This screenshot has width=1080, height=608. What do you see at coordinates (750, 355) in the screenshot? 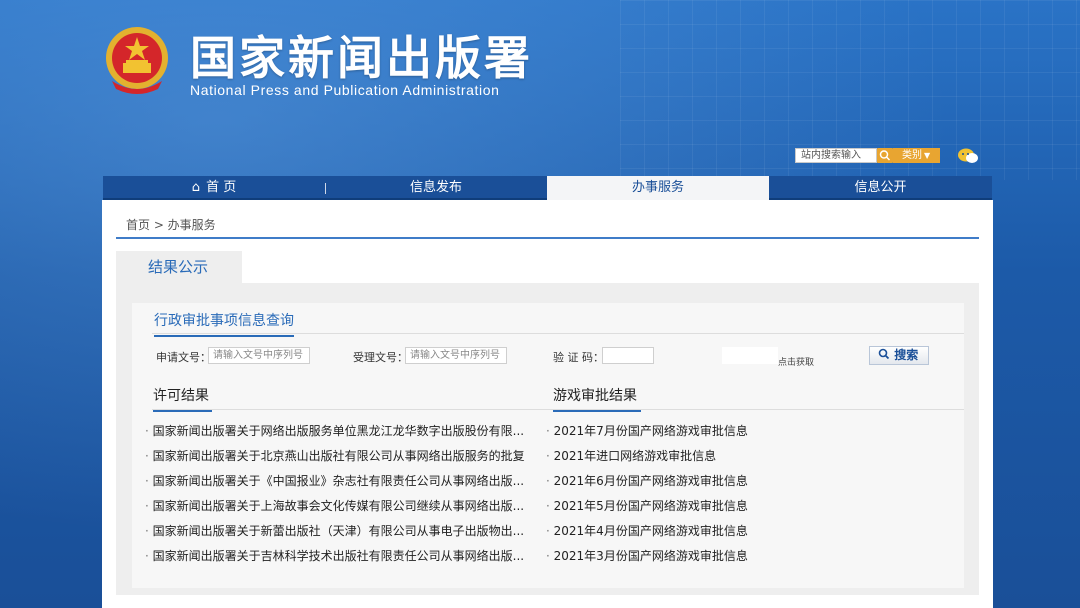
I see `captcha-image` at bounding box center [750, 355].